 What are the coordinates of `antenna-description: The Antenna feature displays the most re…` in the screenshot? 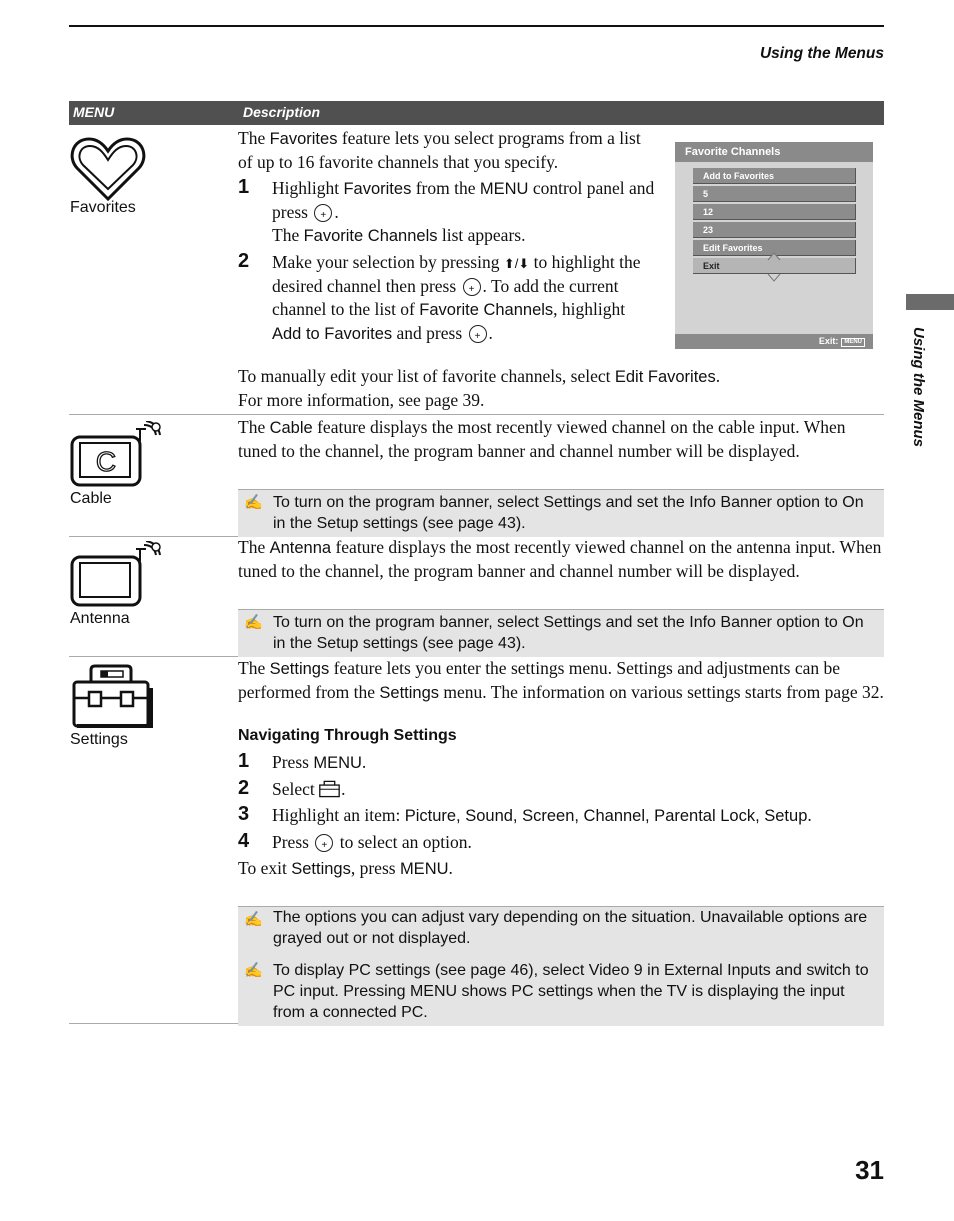 It's located at (560, 559).